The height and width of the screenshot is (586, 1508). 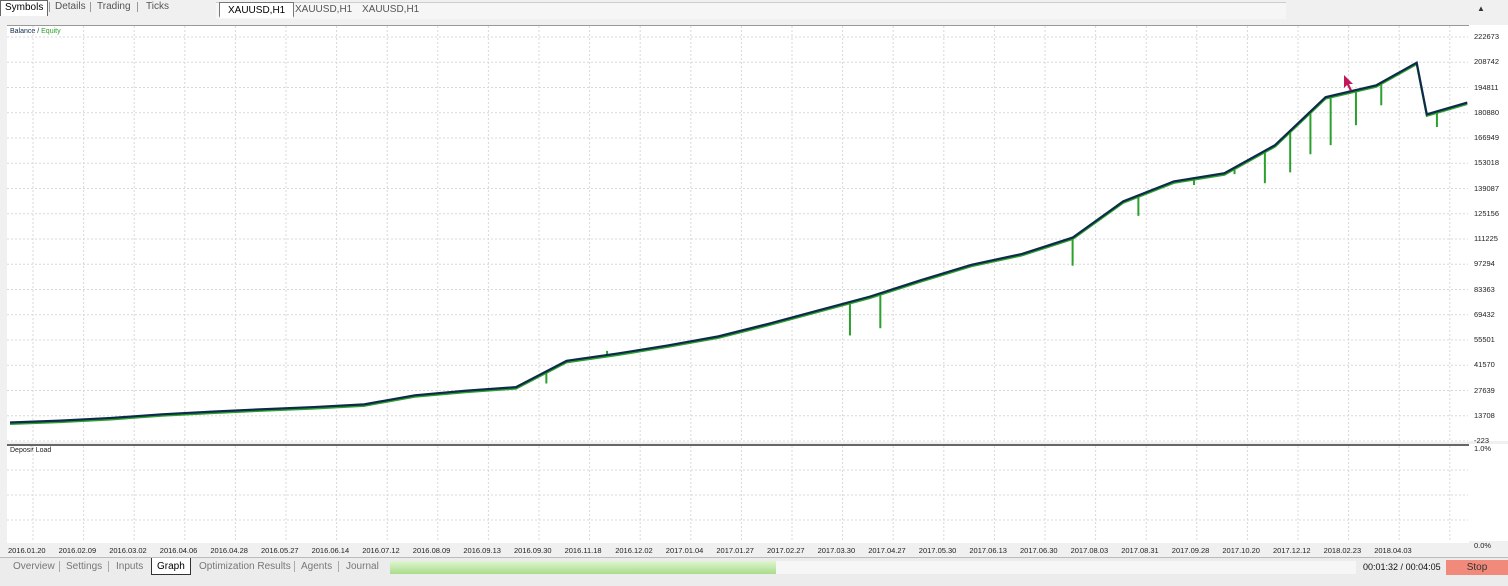 I want to click on x-tick-label: 2016.09.13, so click(x=482, y=550).